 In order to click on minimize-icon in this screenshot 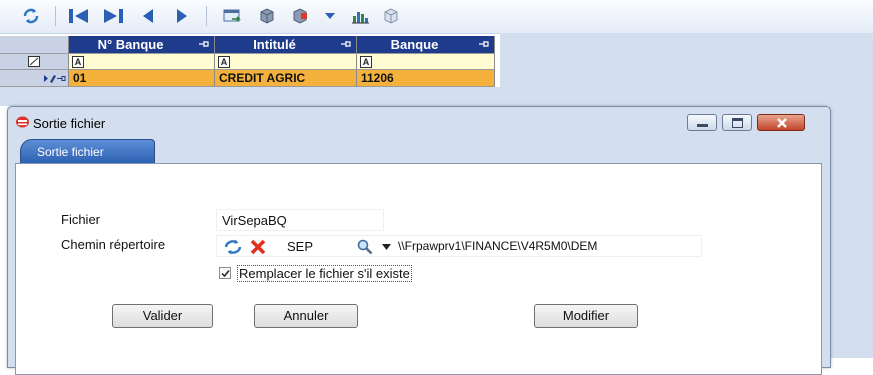, I will do `click(702, 125)`.